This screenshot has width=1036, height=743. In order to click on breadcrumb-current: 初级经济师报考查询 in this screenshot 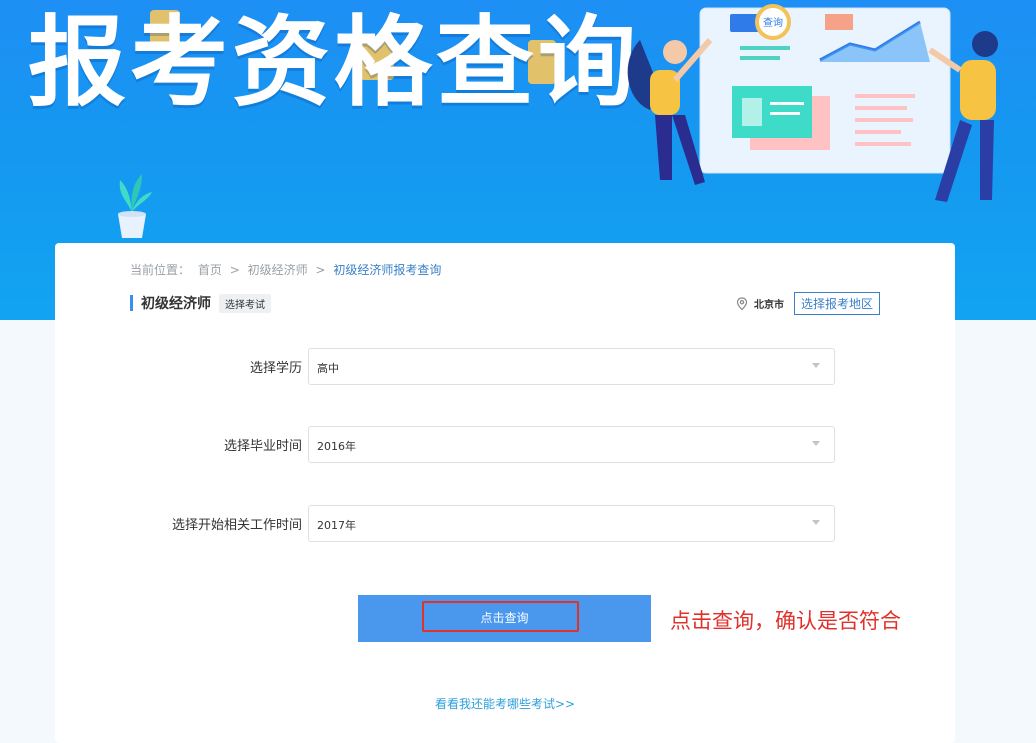, I will do `click(387, 270)`.